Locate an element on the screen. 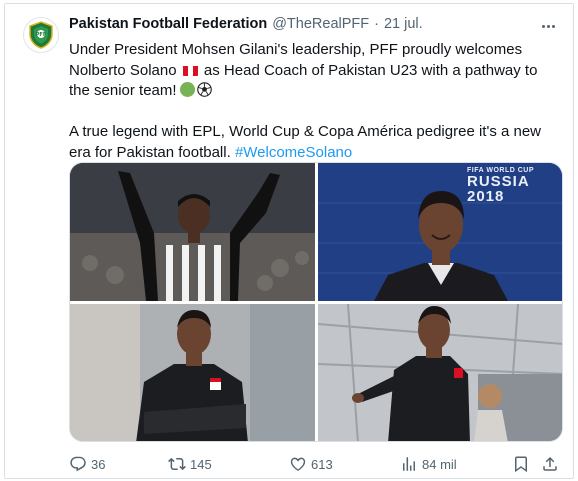 The width and height of the screenshot is (578, 481). bookmark-icon is located at coordinates (521, 464).